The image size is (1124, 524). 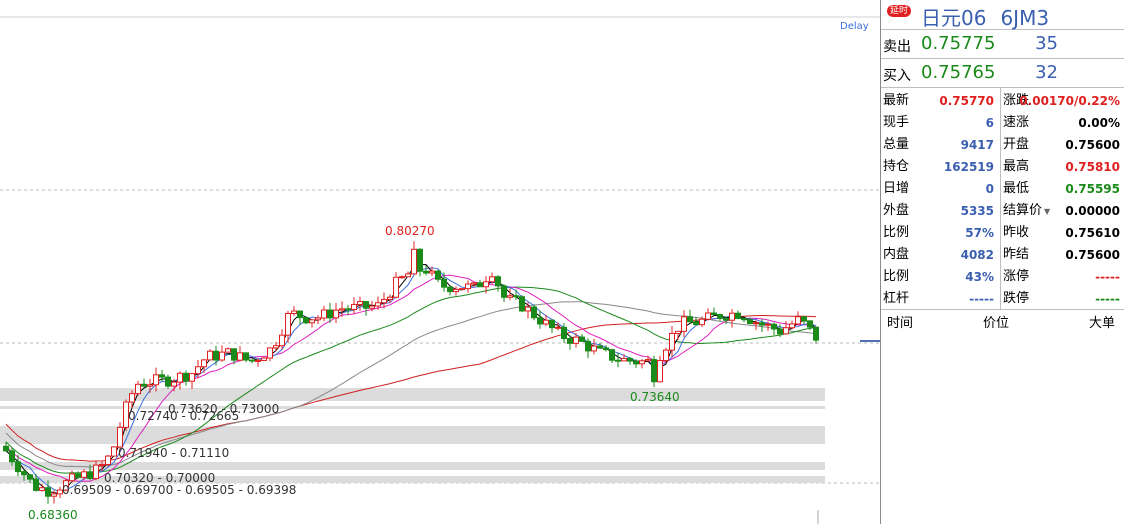 I want to click on stat-key: 速涨, so click(x=1016, y=122).